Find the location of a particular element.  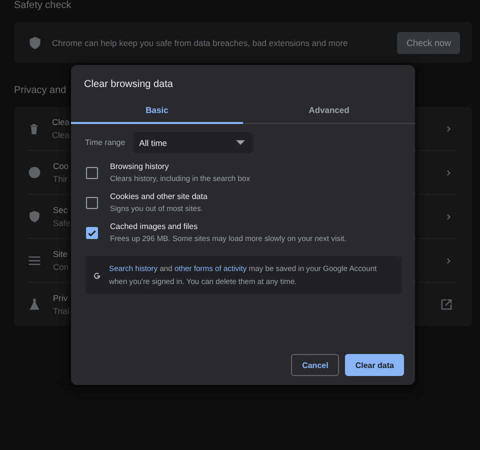

check-now-button: Check now is located at coordinates (428, 43).